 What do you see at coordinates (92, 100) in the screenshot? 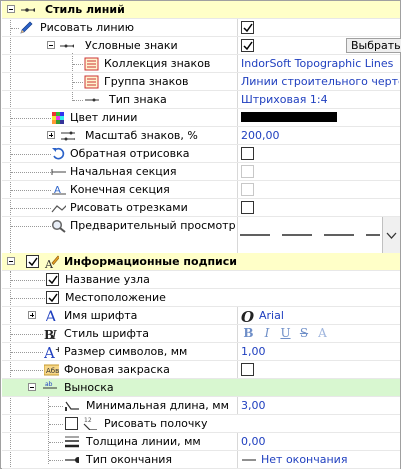
I see `type-line-icon` at bounding box center [92, 100].